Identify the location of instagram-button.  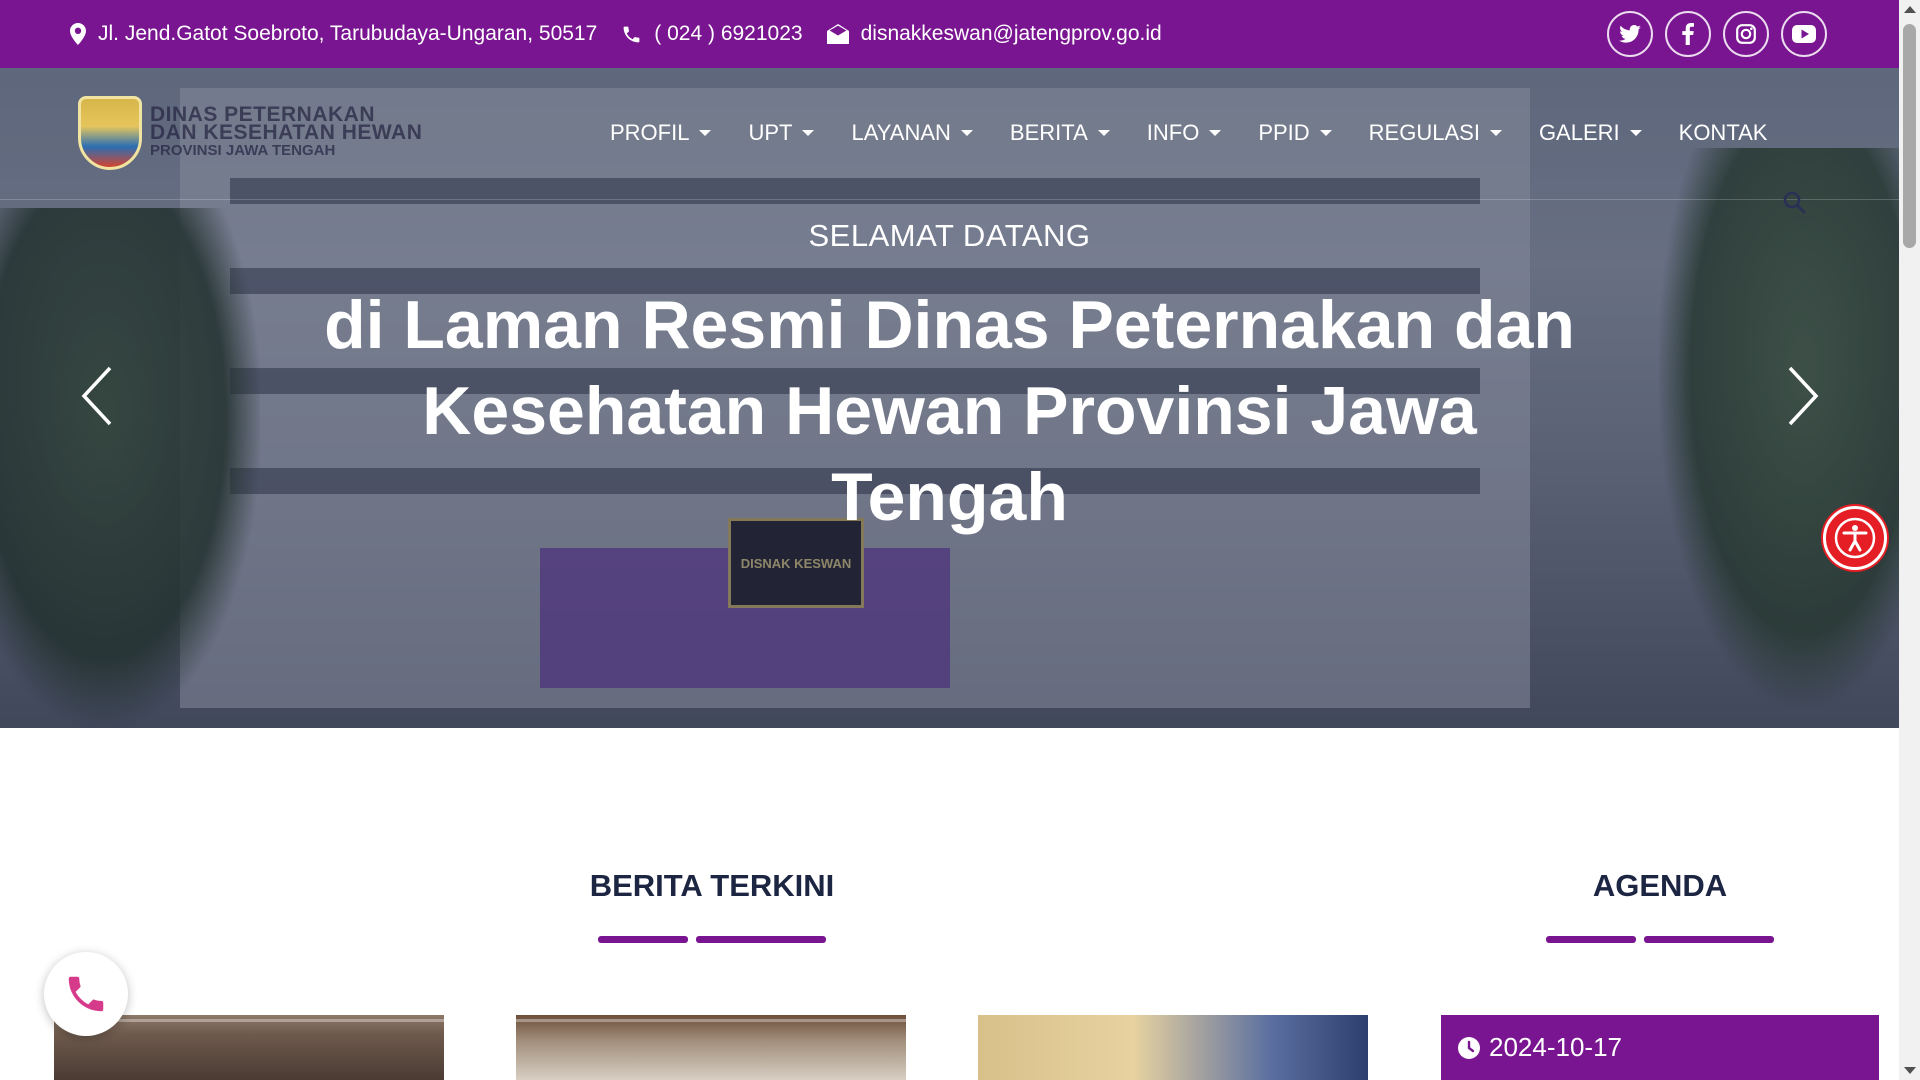
(1746, 34).